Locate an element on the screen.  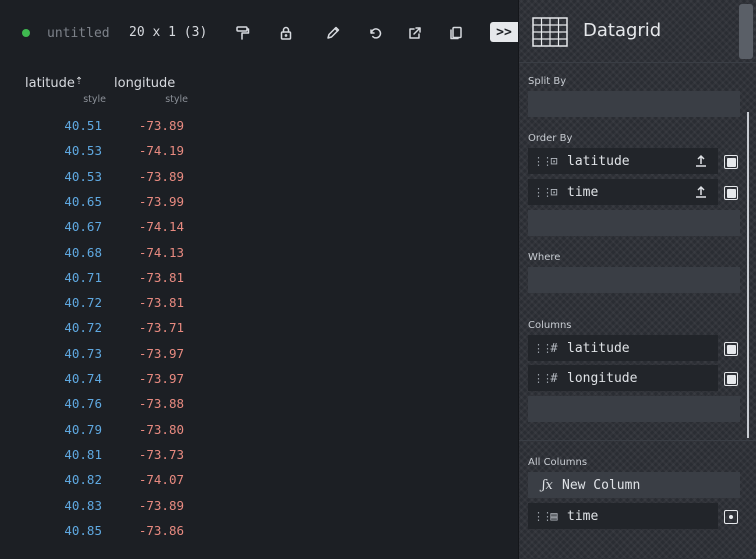
cell-latitude: 40.85 is located at coordinates (83, 530).